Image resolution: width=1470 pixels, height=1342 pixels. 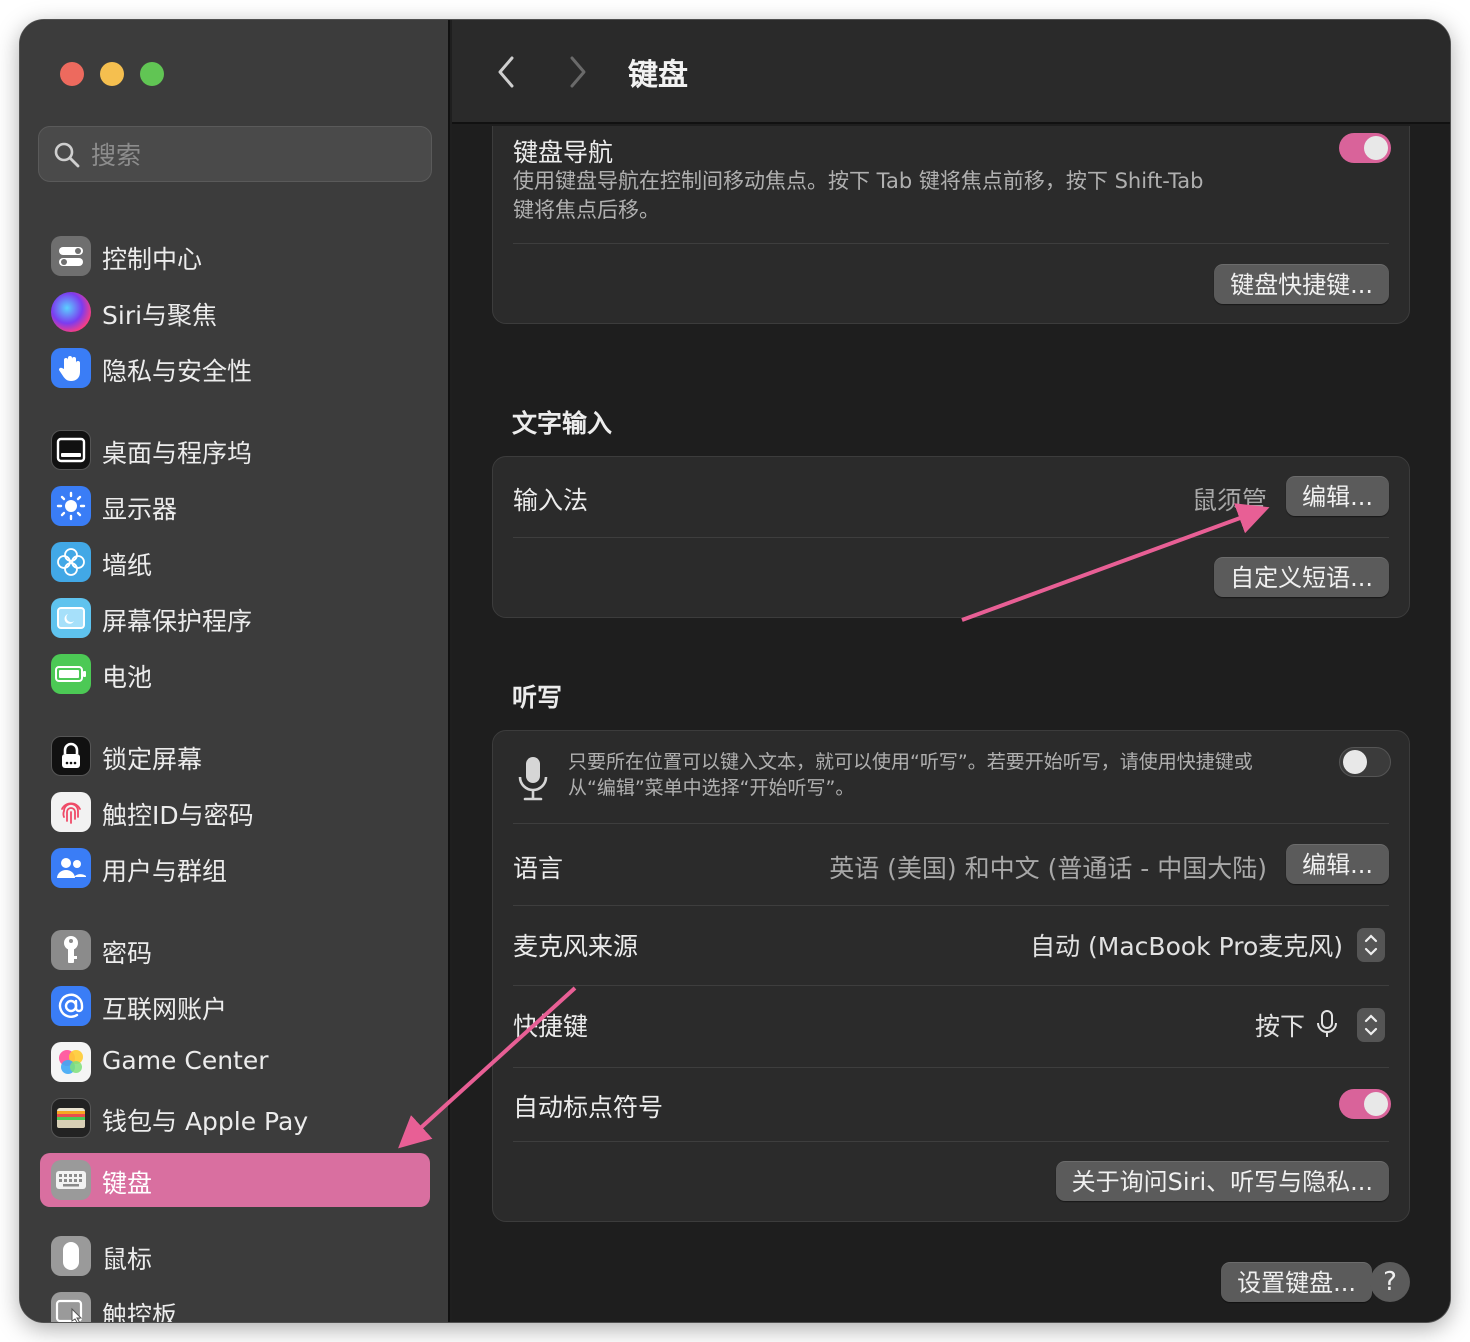 What do you see at coordinates (235, 1256) in the screenshot?
I see `sidebar-item-mouse: 鼠标` at bounding box center [235, 1256].